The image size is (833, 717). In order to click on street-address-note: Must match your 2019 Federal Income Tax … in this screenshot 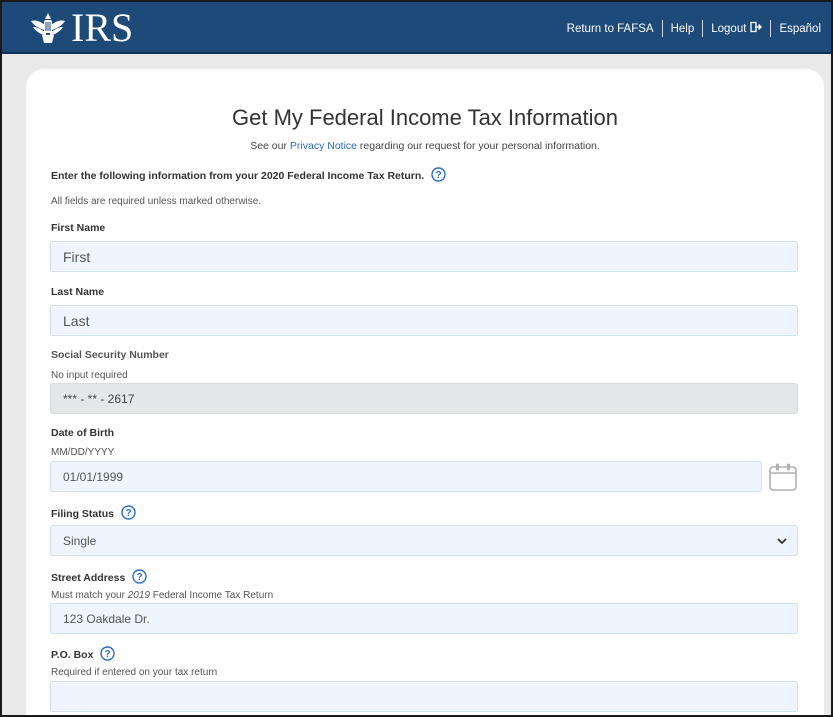, I will do `click(162, 595)`.